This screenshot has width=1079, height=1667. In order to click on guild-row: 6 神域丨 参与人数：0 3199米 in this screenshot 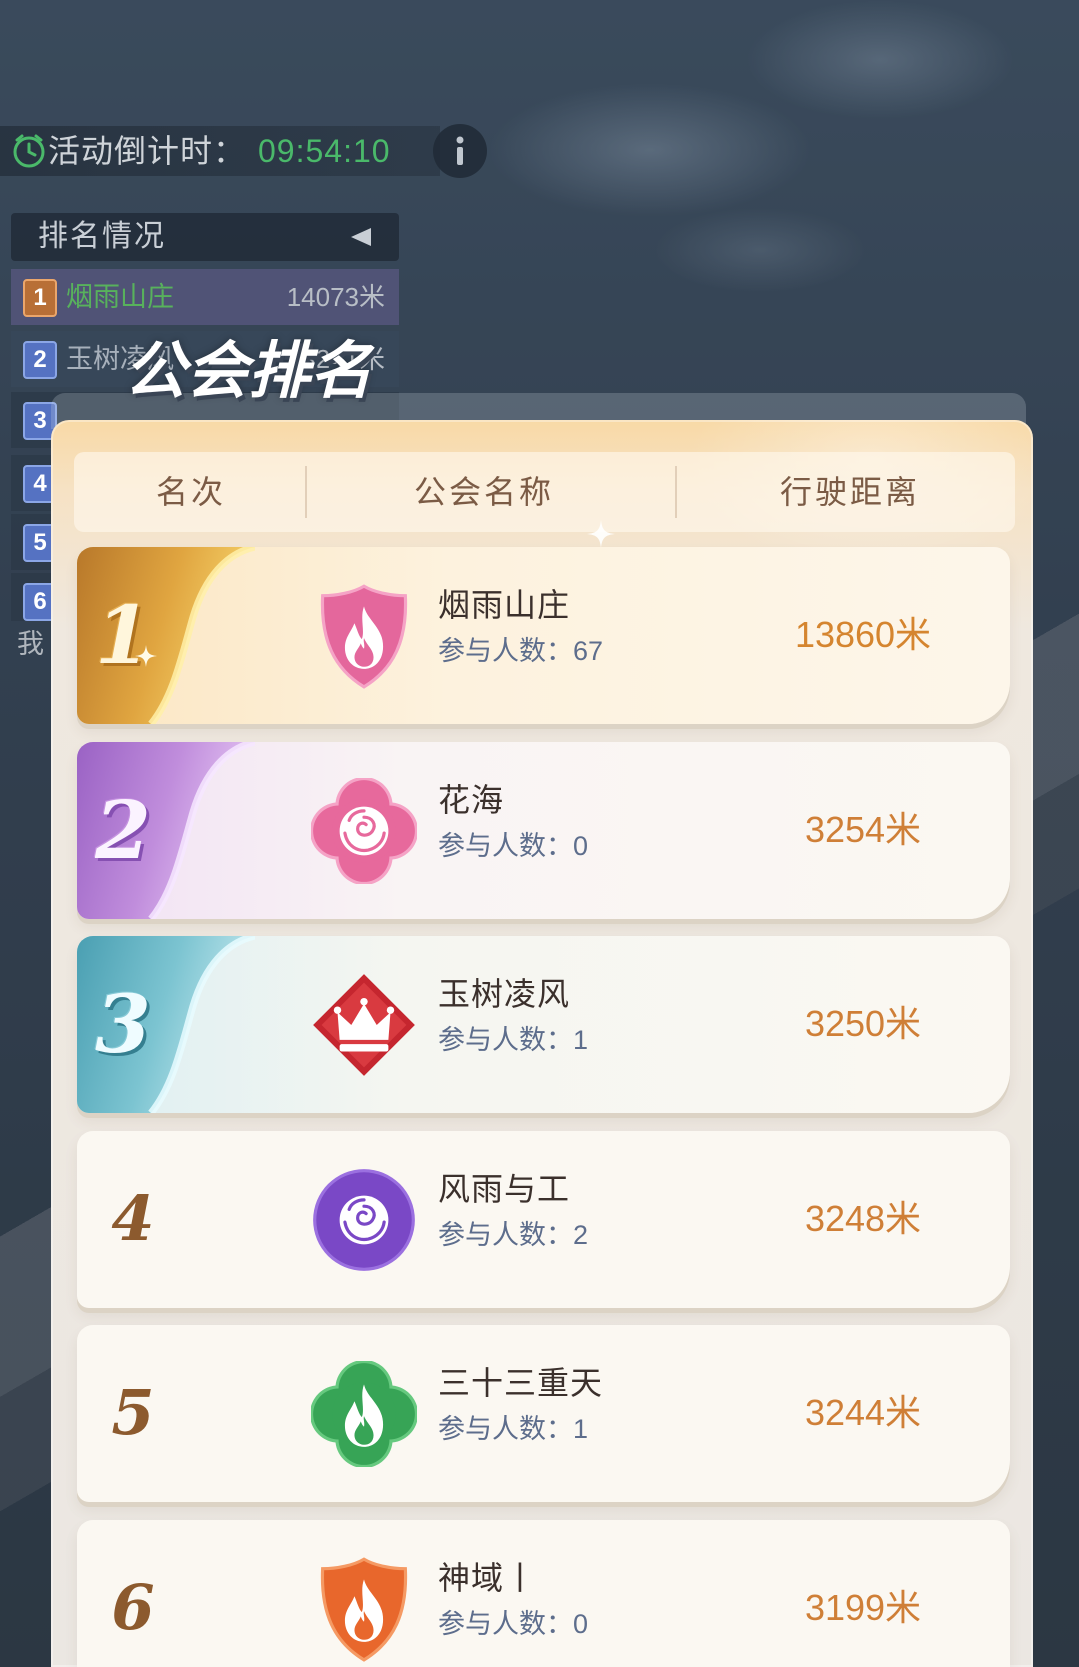, I will do `click(543, 1593)`.